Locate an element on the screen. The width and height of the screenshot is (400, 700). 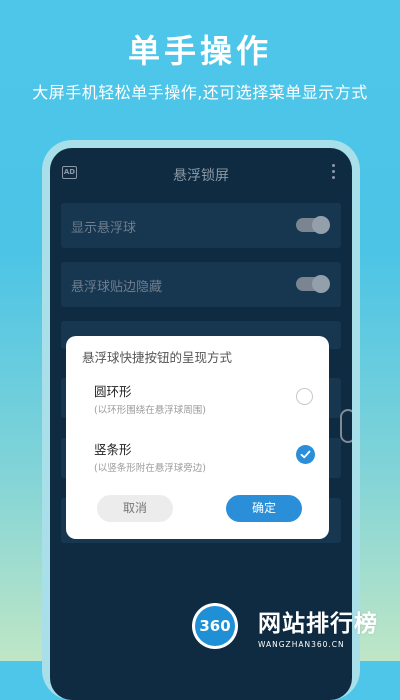
app-bar: AD 悬浮锁屏 is located at coordinates (201, 174).